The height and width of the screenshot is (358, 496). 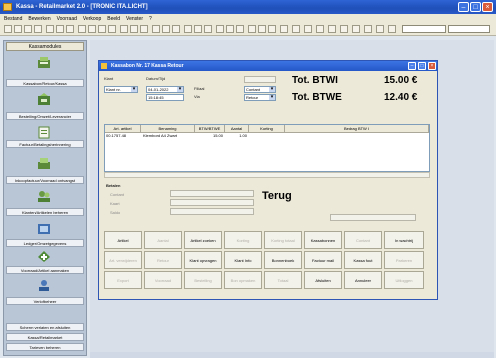 I want to click on users-icon, so click(x=44, y=285).